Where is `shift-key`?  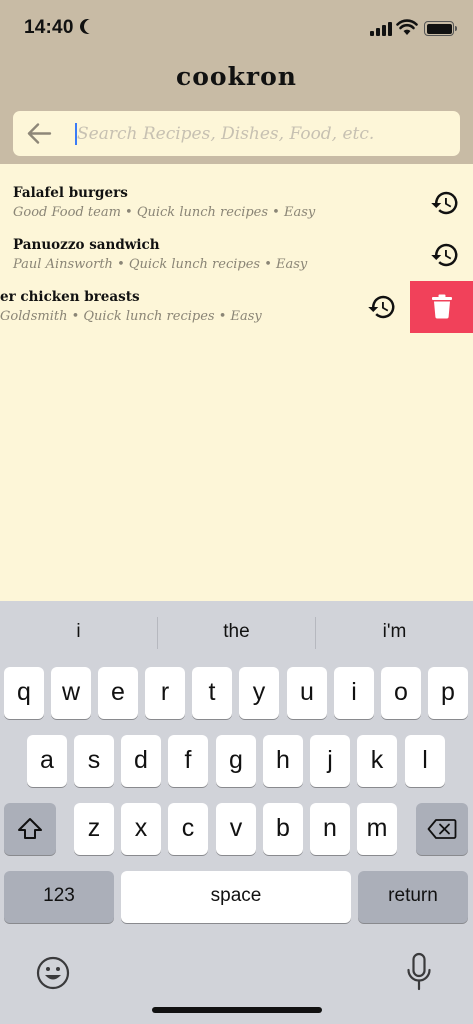 shift-key is located at coordinates (30, 829).